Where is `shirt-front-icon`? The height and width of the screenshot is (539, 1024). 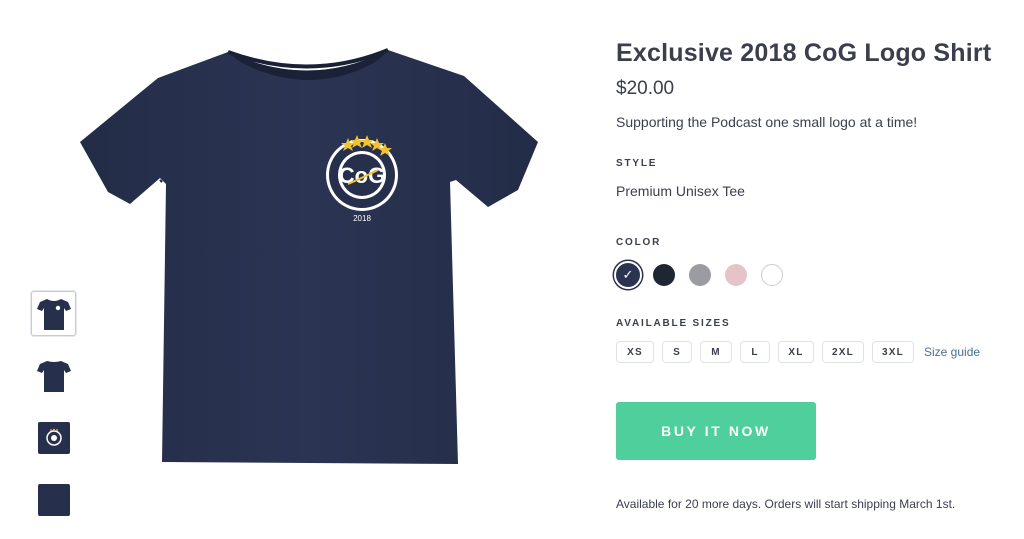 shirt-front-icon is located at coordinates (53, 314).